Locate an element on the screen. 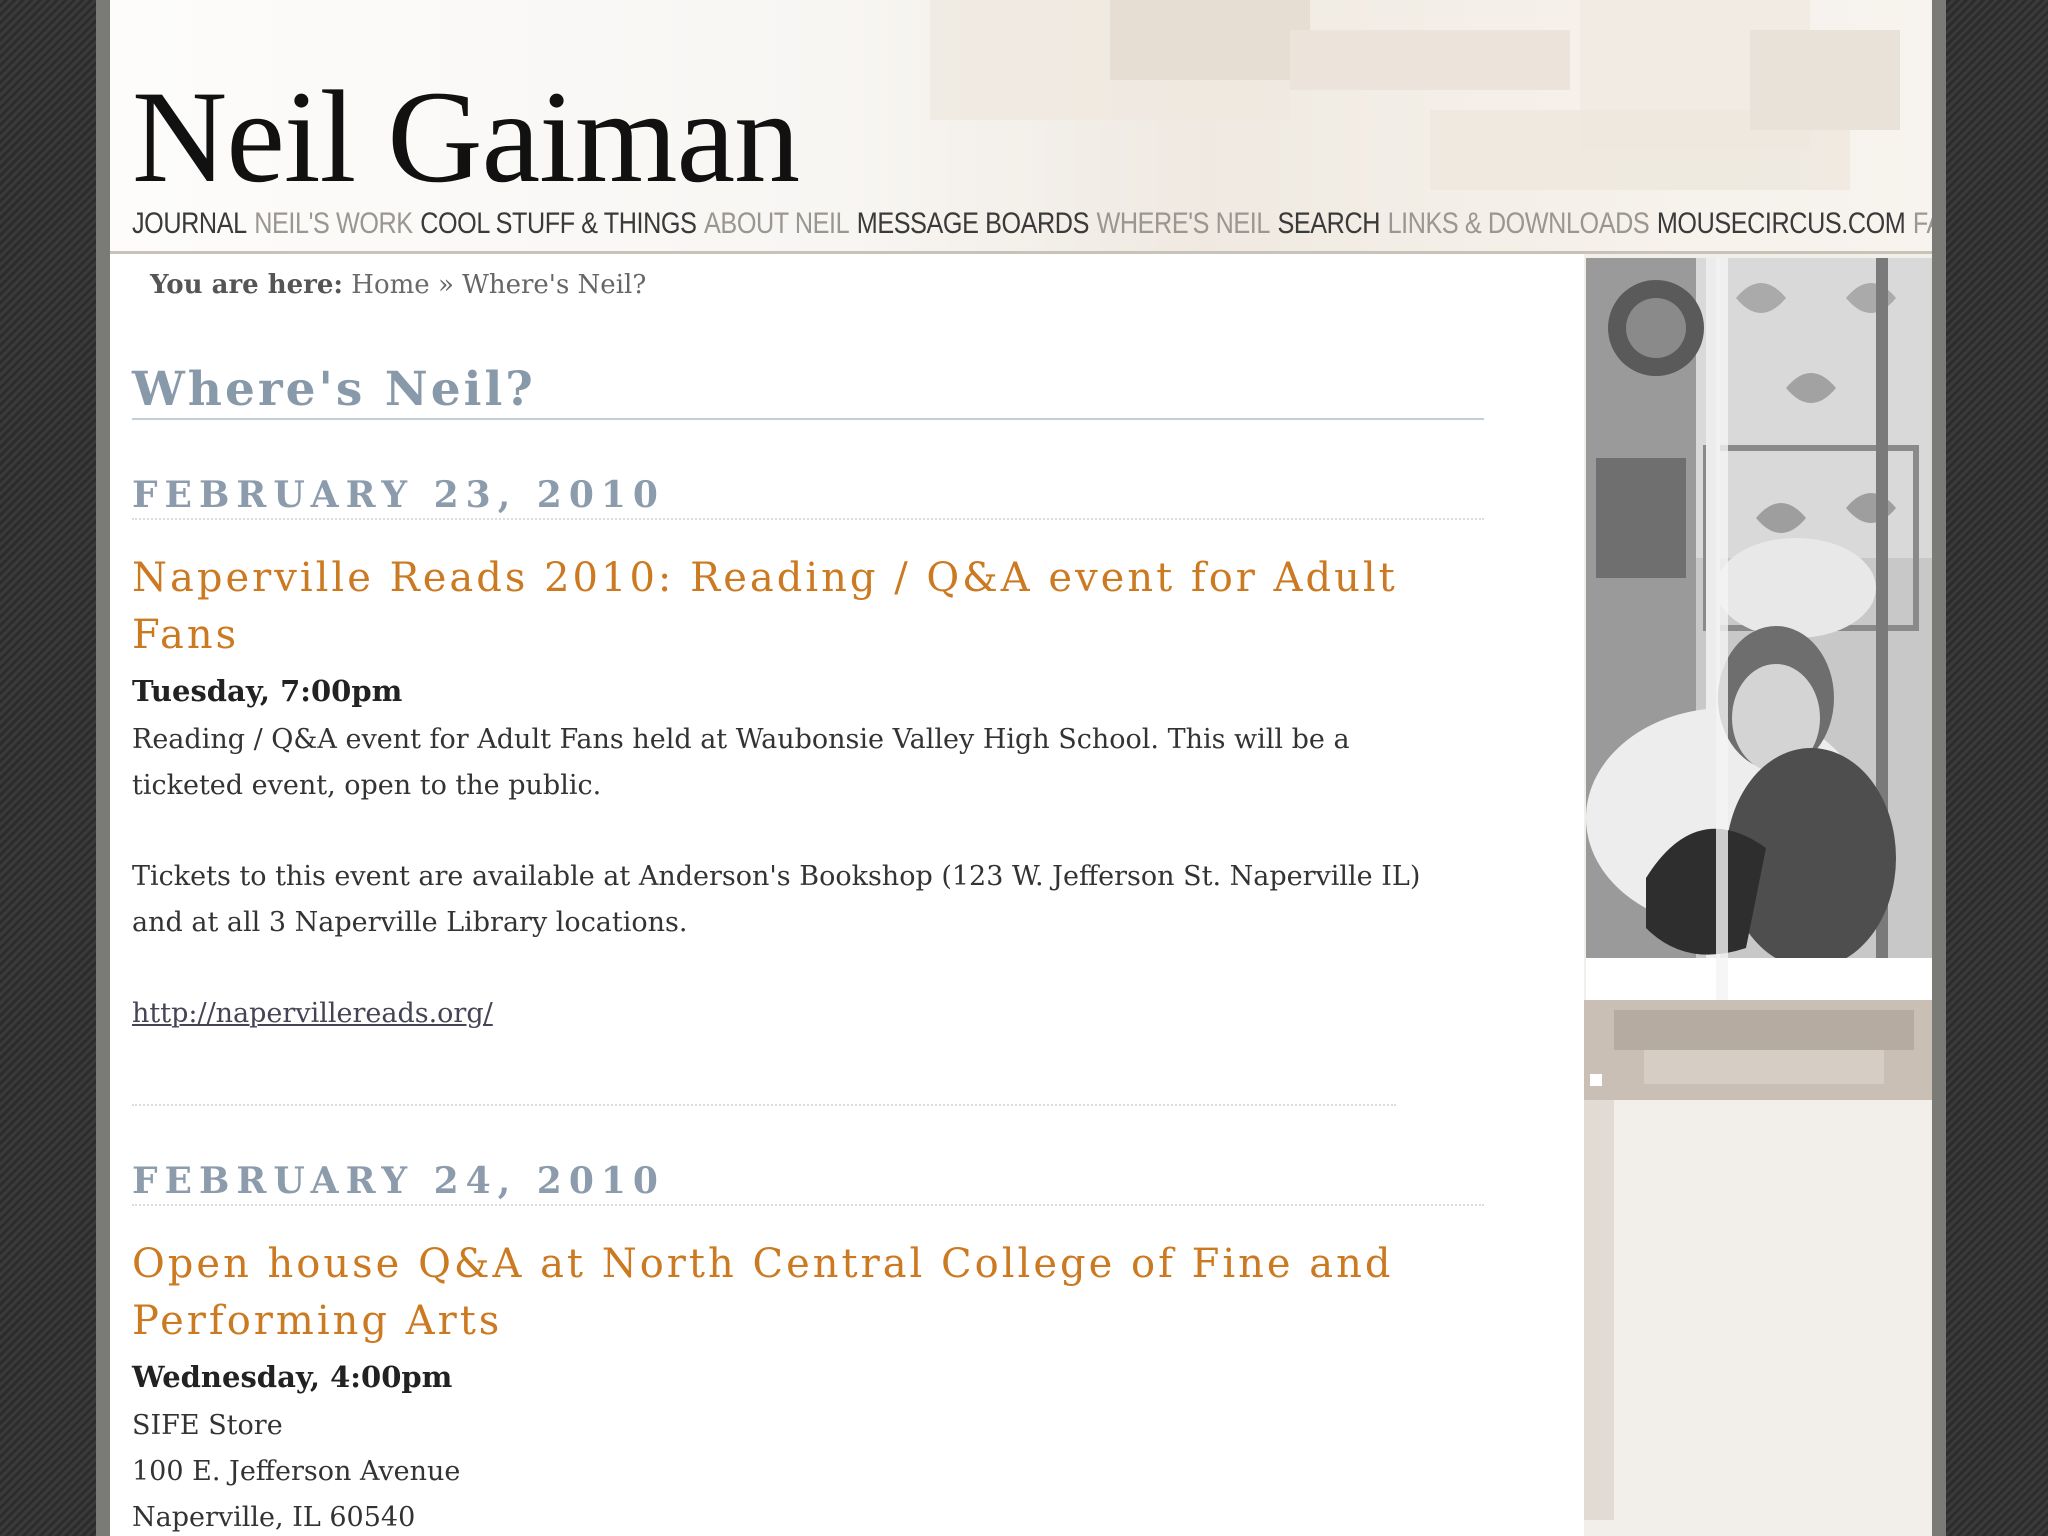 The width and height of the screenshot is (2048, 1536). nav-message-boards: MESSAGE BOARDS is located at coordinates (973, 224).